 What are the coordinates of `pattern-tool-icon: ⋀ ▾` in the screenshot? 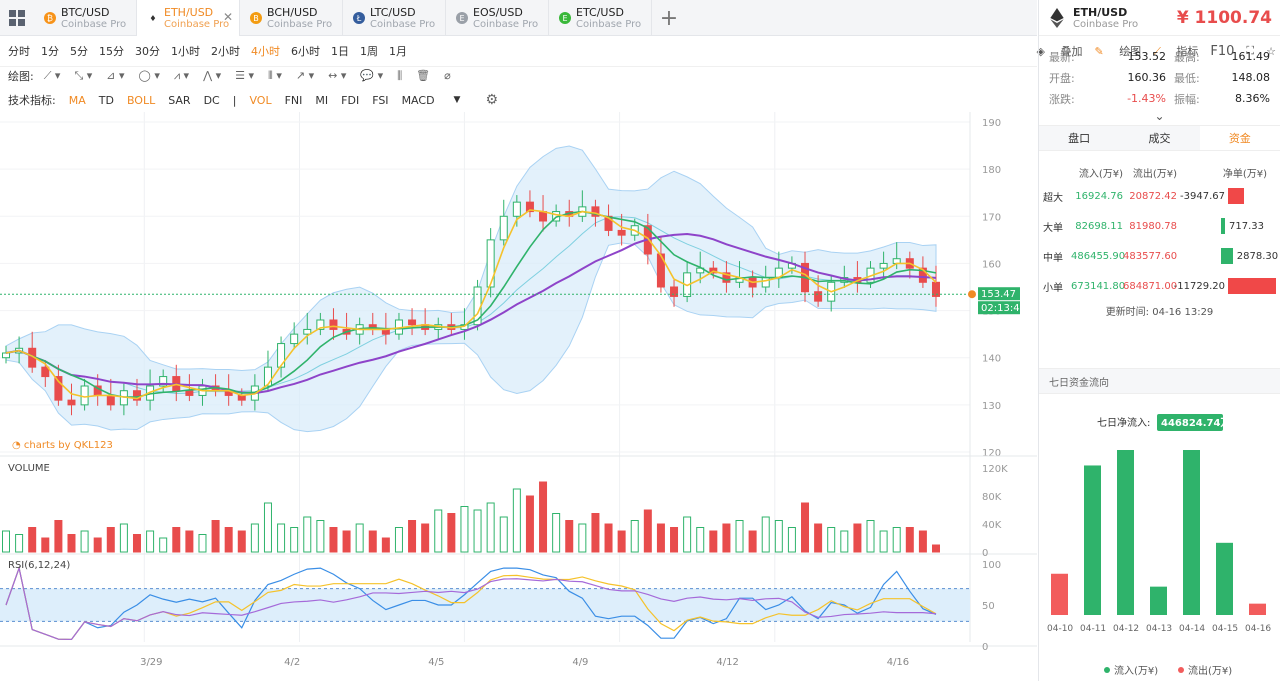 It's located at (212, 75).